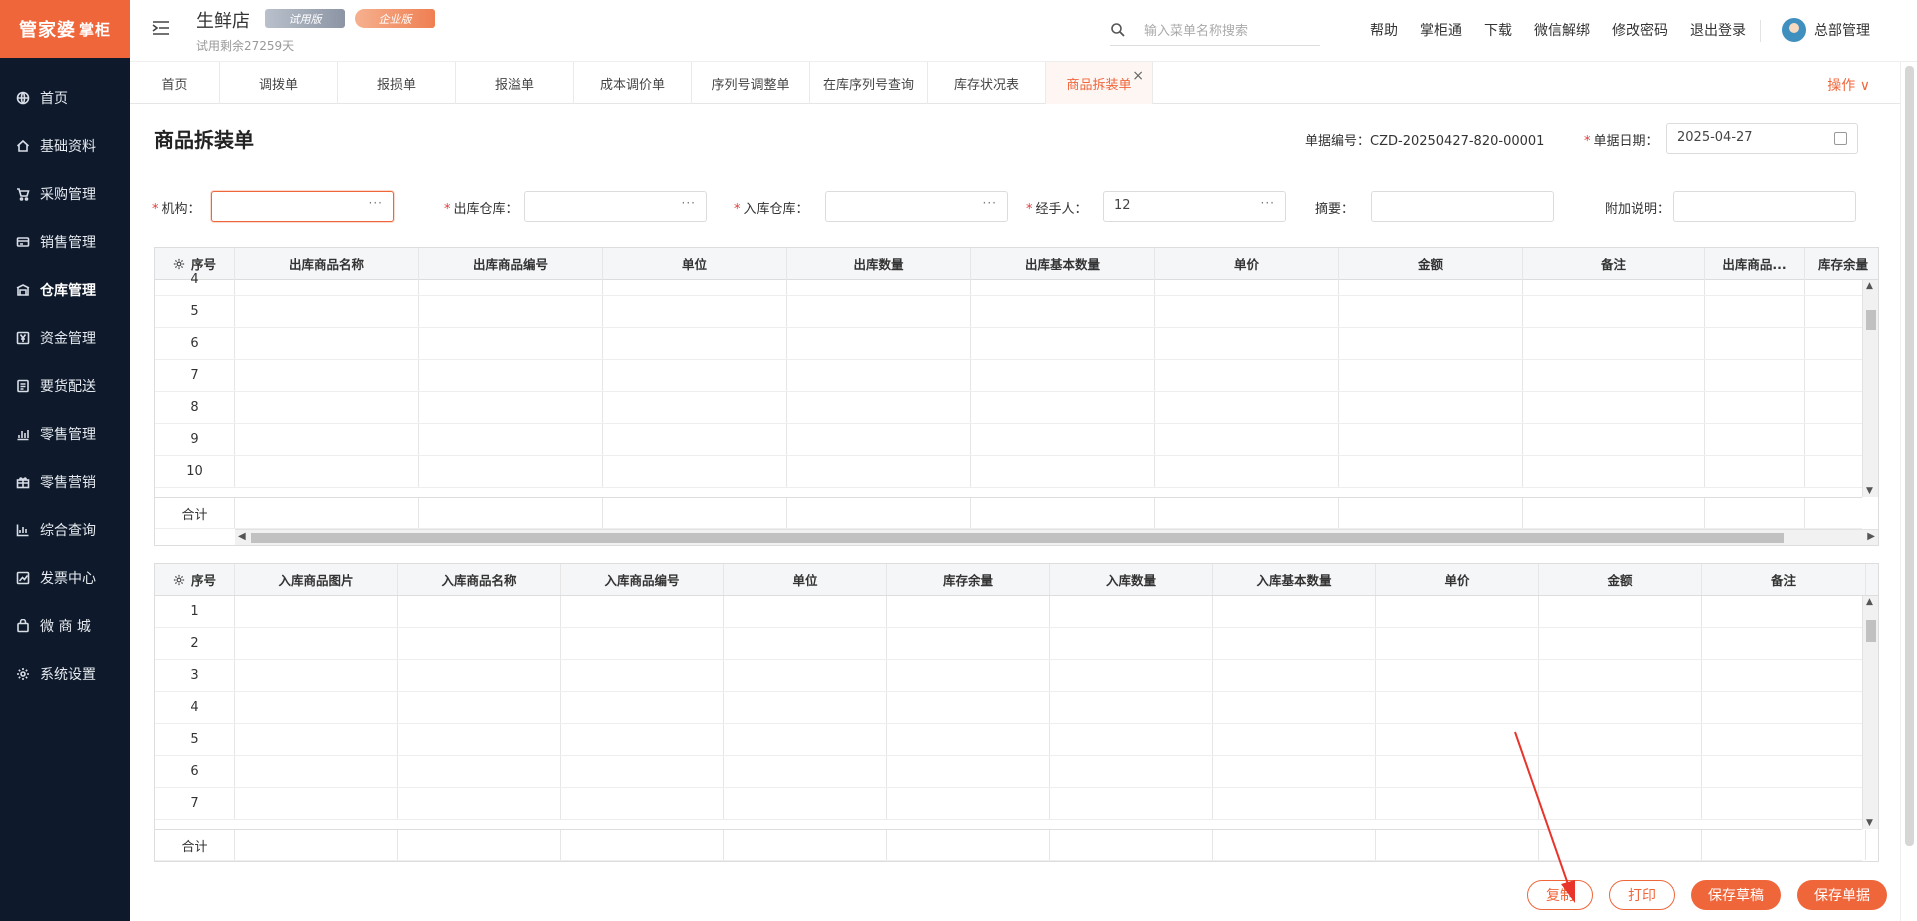  Describe the element at coordinates (65, 194) in the screenshot. I see `sidebar-item-2: 采购管理` at that location.